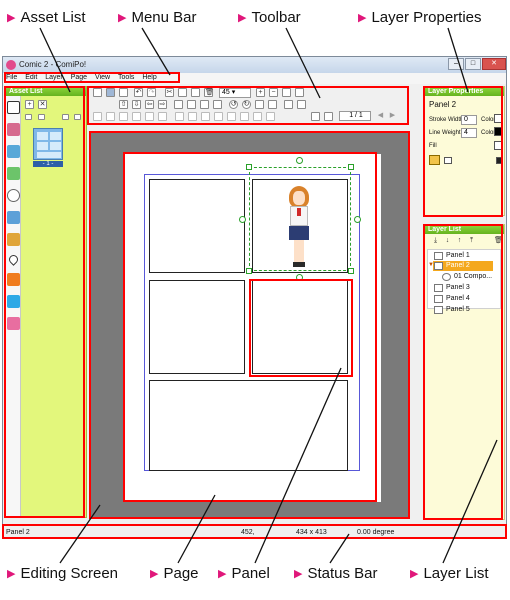 Image resolution: width=510 pixels, height=600 pixels. I want to click on zoom-out-icon: −, so click(273, 92).